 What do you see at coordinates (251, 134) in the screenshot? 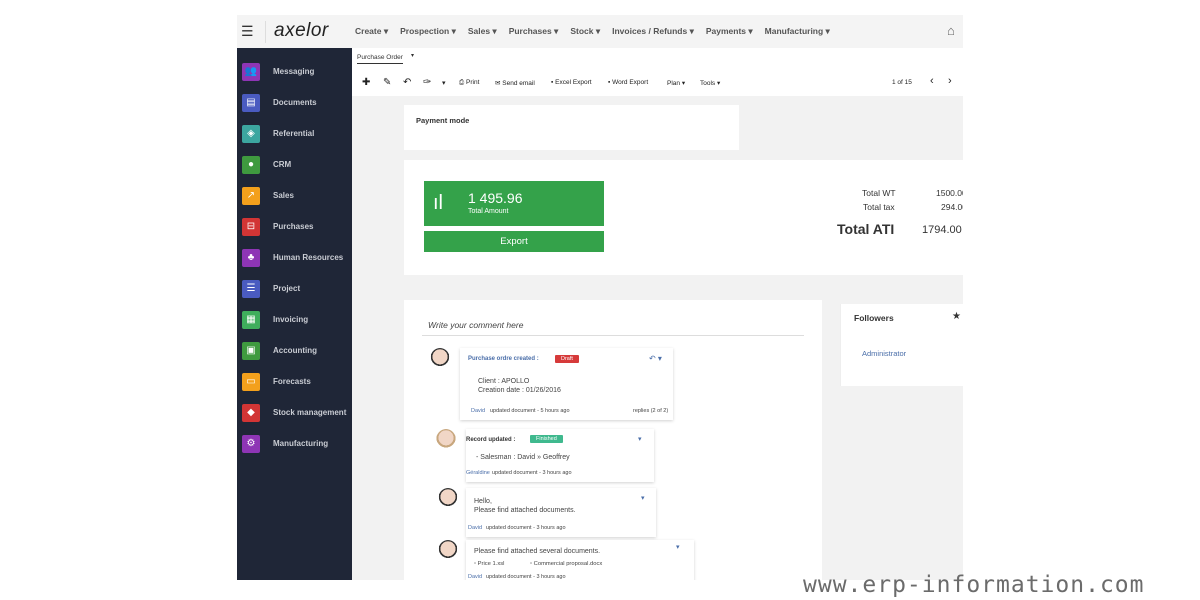
I see `cube-icon: ◈` at bounding box center [251, 134].